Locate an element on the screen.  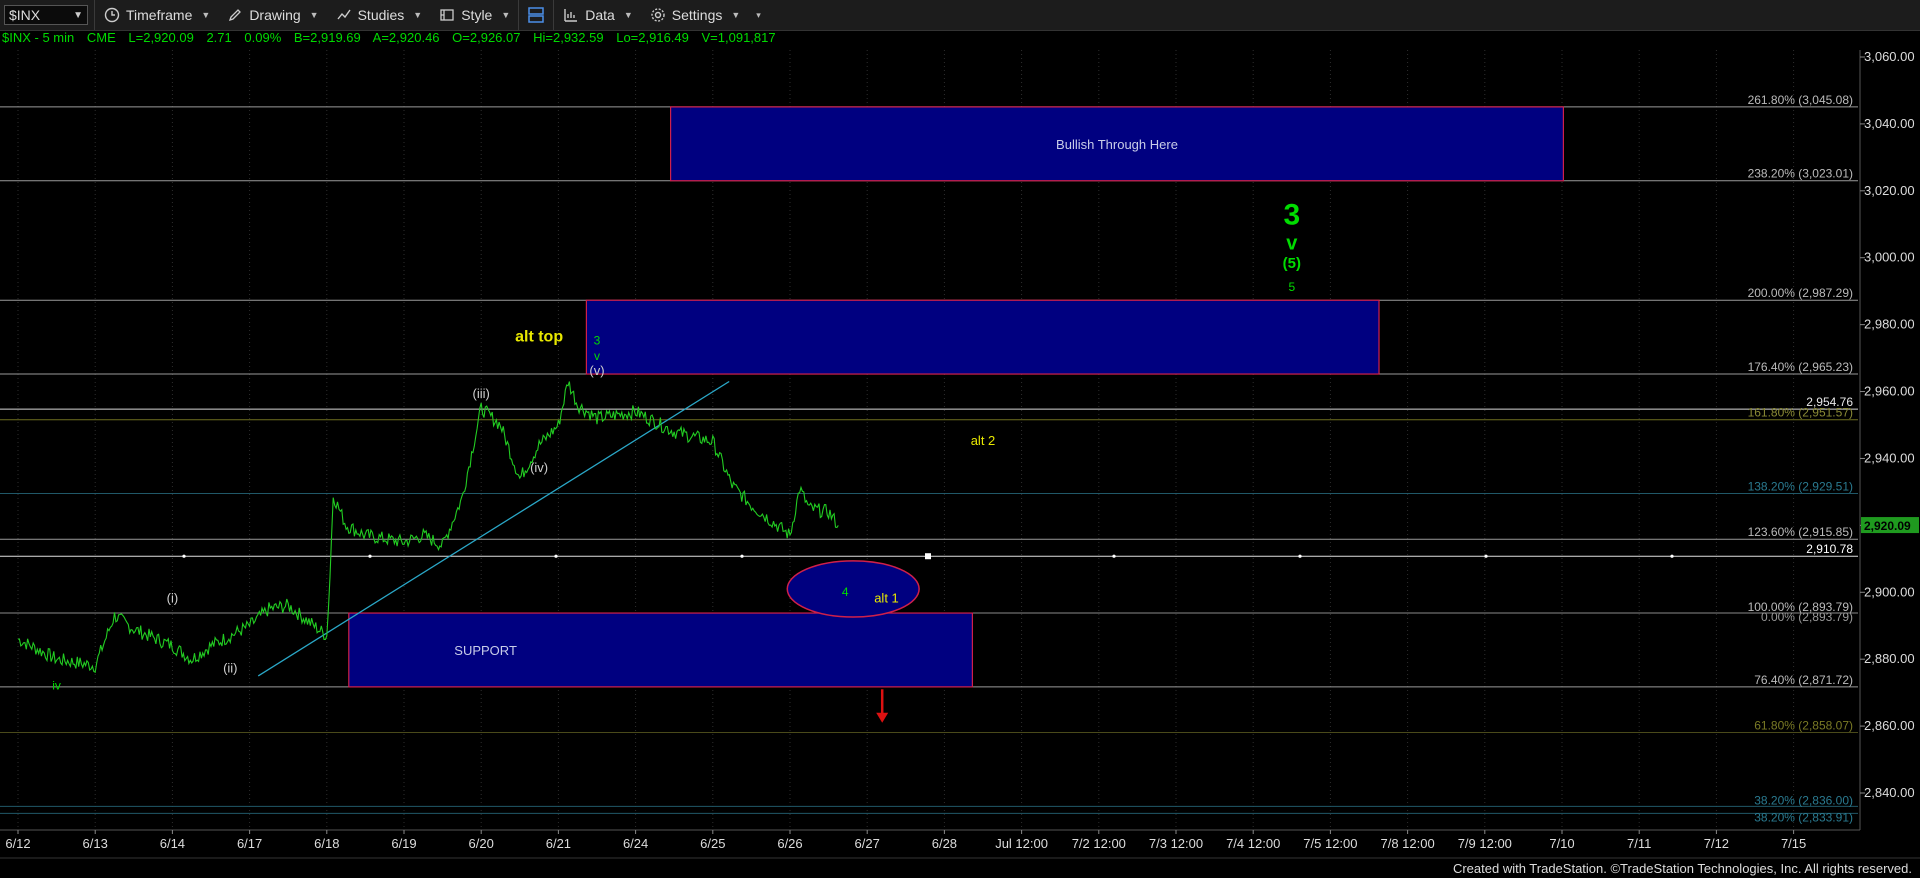
toolbar-overflow: ▾ is located at coordinates (758, 15).